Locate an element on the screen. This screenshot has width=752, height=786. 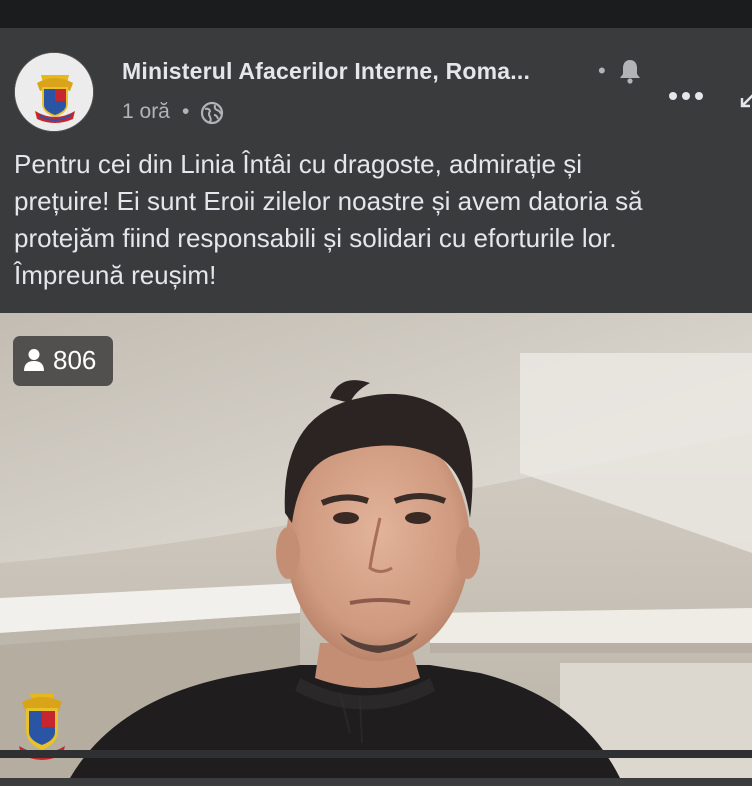
post-time: 1 oră is located at coordinates (146, 112).